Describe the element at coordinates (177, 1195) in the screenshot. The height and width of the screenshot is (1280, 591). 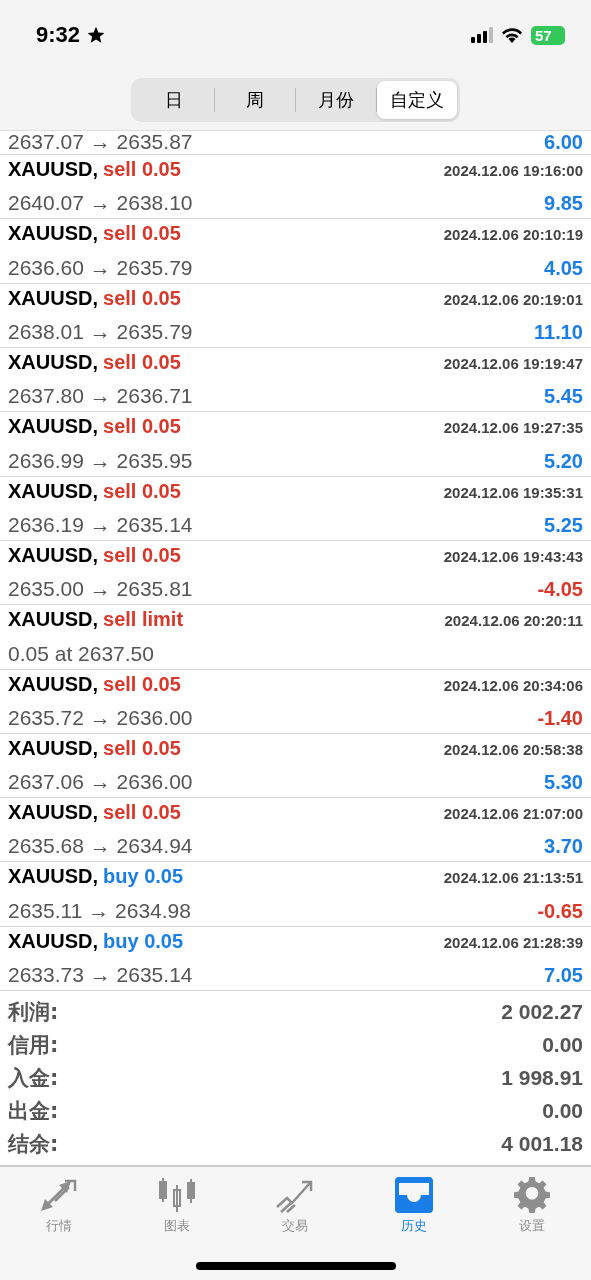
I see `candlestick-icon` at that location.